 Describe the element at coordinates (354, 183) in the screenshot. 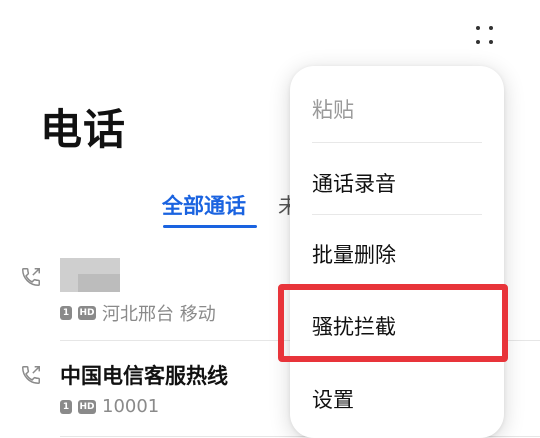

I see `menu-item-call-recording: 通话录音` at that location.